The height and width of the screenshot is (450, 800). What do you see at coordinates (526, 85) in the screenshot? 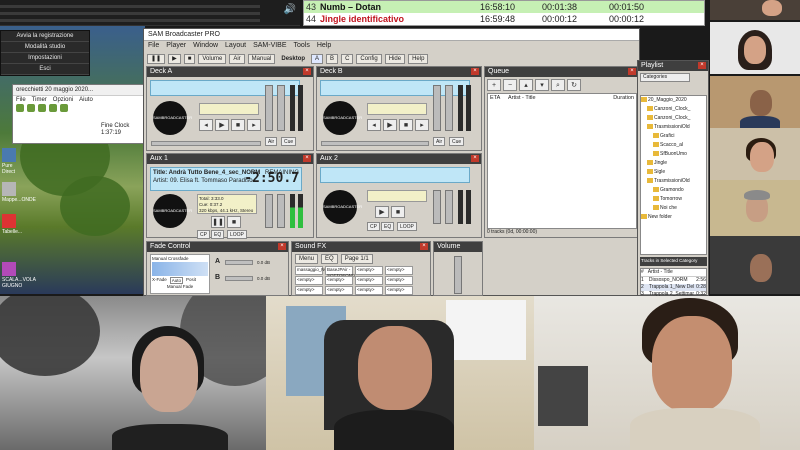
I see `up-icon: ▴` at bounding box center [526, 85].